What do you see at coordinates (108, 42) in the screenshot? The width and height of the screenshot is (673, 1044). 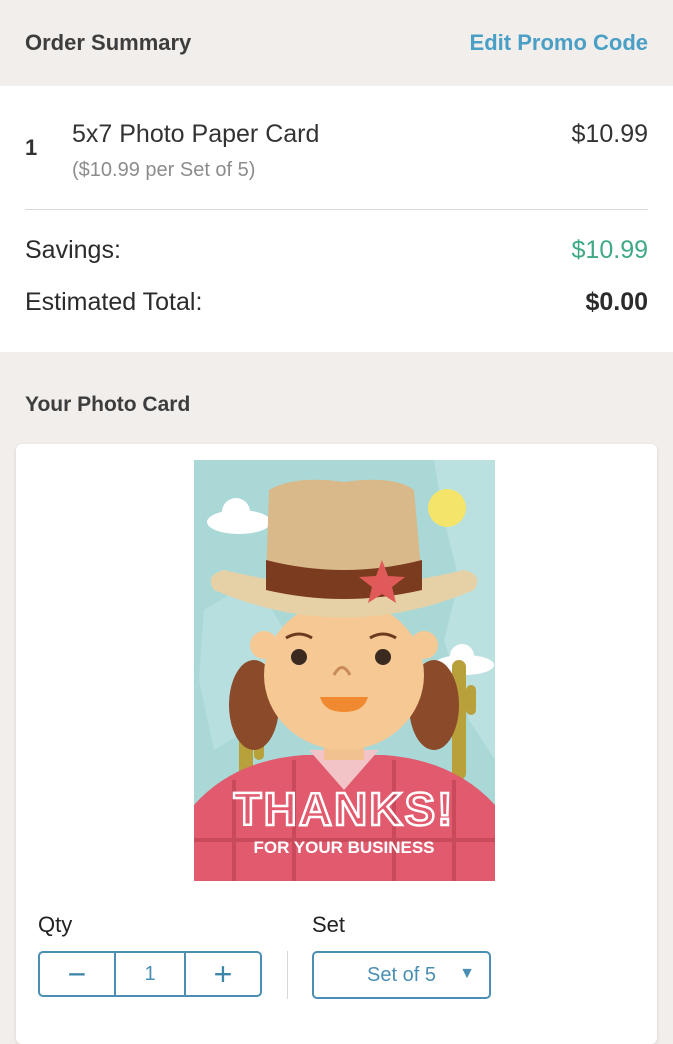 I see `order-summary-title: Order Summary` at bounding box center [108, 42].